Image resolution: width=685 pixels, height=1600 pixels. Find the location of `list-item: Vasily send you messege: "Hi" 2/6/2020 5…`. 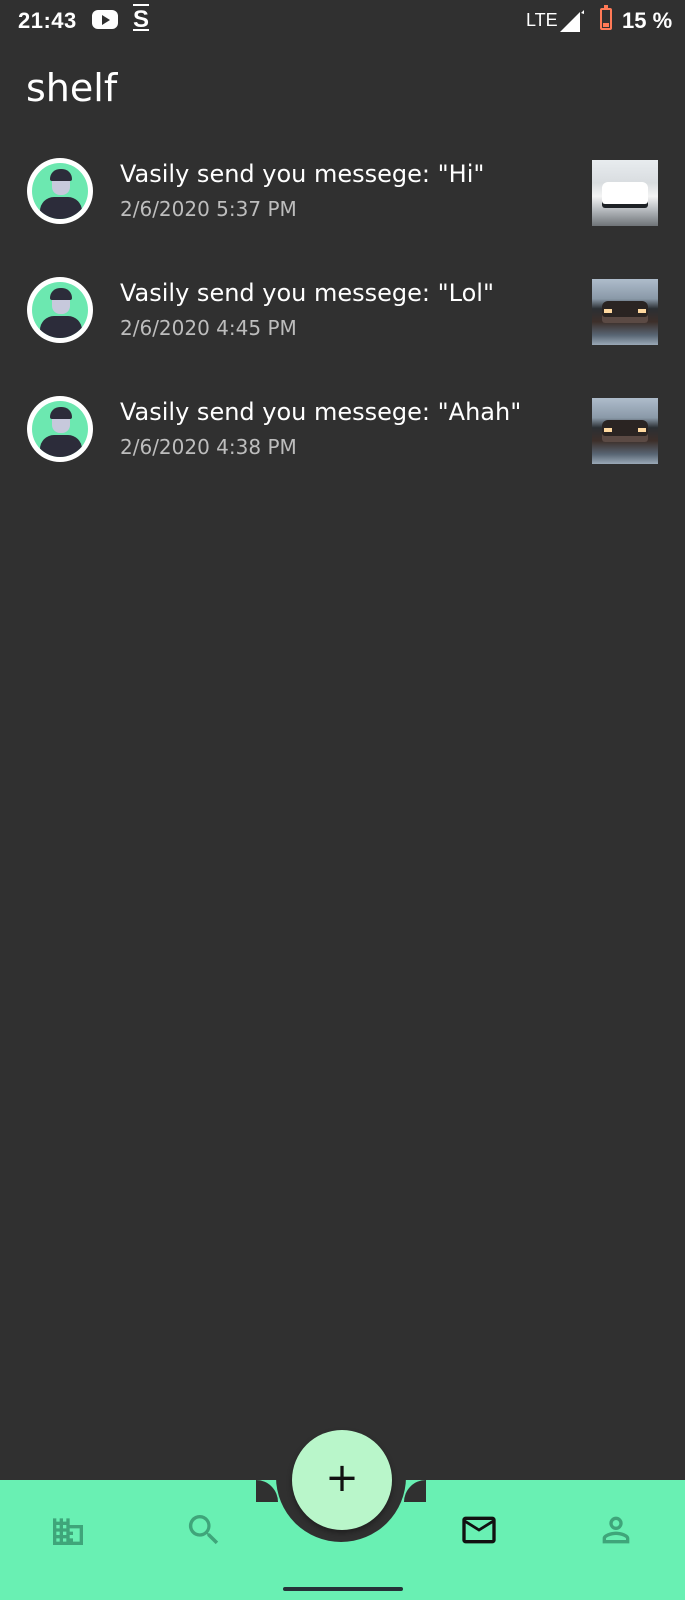

list-item: Vasily send you messege: "Hi" 2/6/2020 5… is located at coordinates (342, 209).